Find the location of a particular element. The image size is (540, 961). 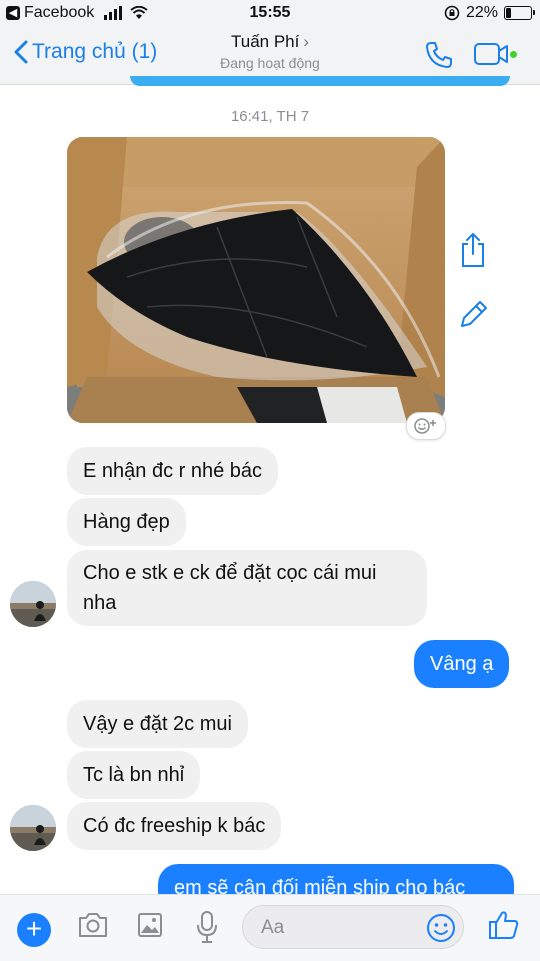

status-right: 22% is located at coordinates (489, 13).